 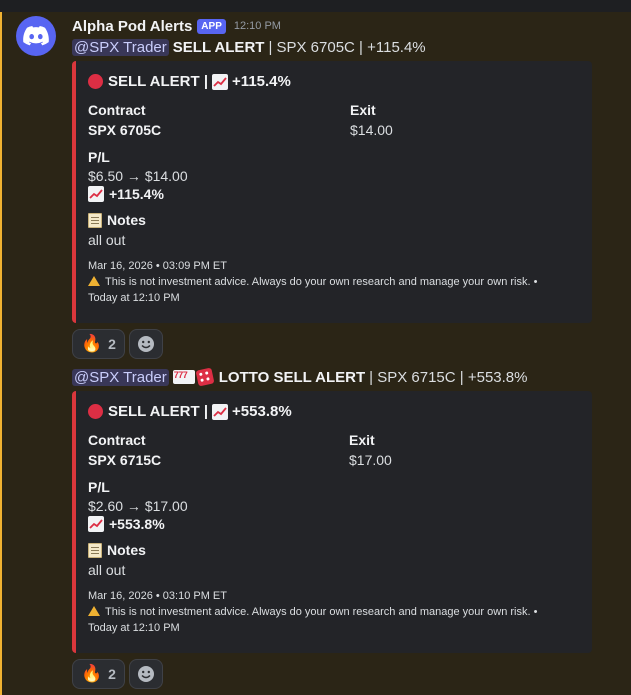 I want to click on embed-title: SELL ALERT | +553.8%, so click(x=190, y=411).